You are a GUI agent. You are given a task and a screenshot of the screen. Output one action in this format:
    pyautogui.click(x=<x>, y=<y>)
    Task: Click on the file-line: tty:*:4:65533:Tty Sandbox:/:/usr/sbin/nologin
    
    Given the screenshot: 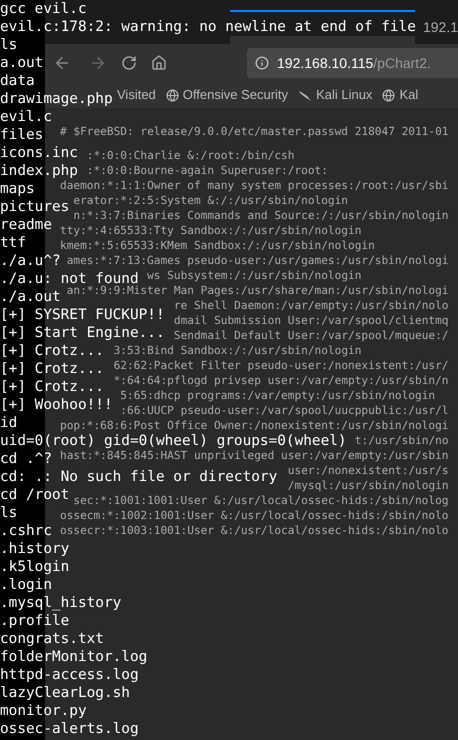 What is the action you would take?
    pyautogui.click(x=211, y=230)
    